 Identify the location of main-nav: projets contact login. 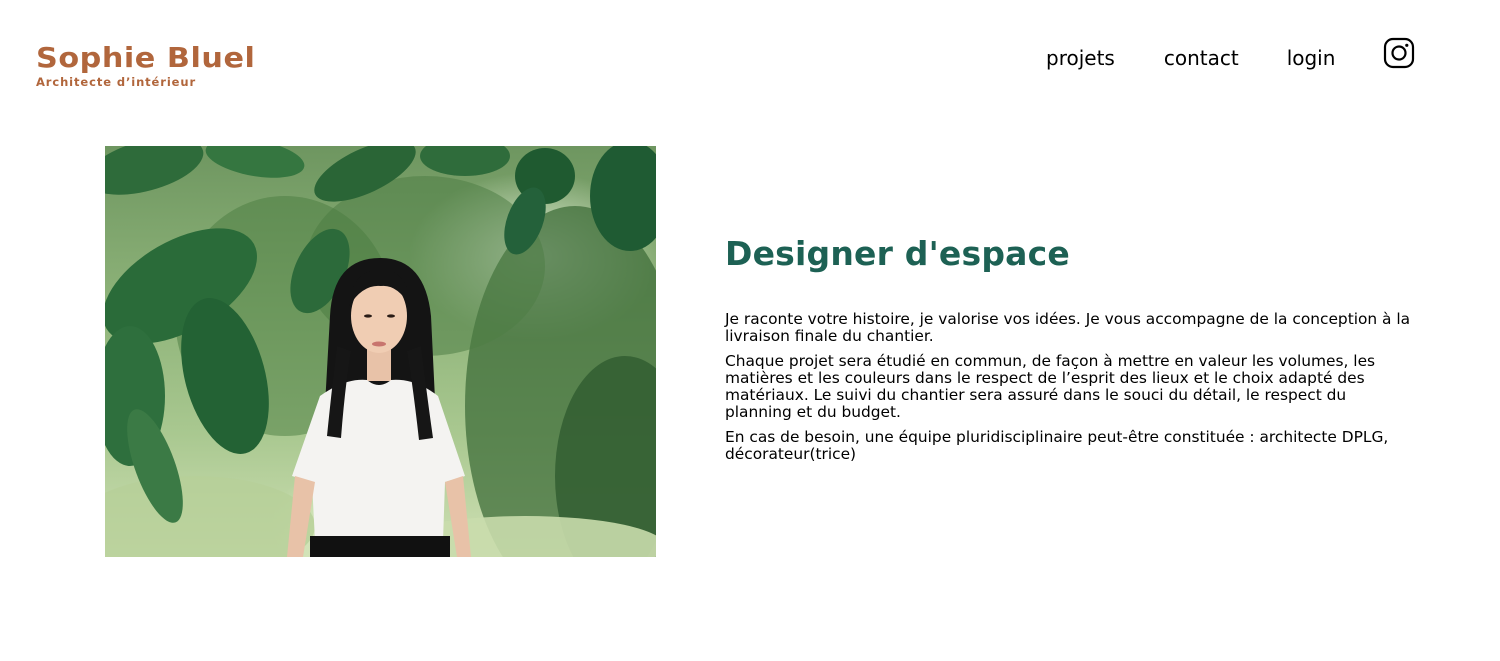
(1230, 54).